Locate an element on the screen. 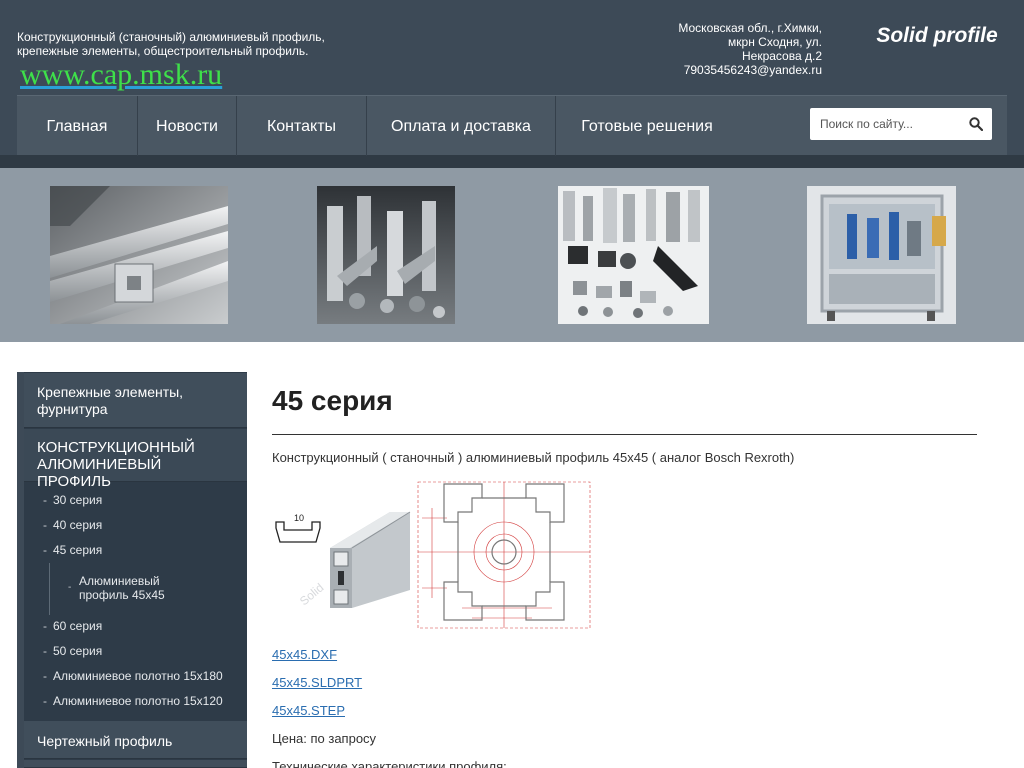  sidebar-item-next is located at coordinates (135, 764).